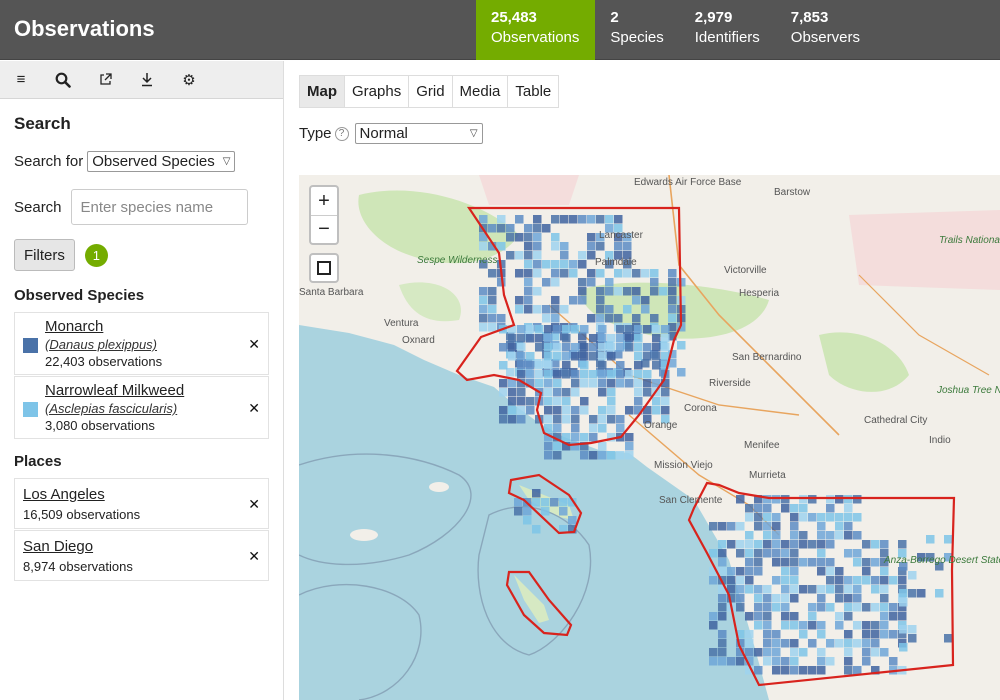 Image resolution: width=1000 pixels, height=700 pixels. Describe the element at coordinates (809, 17) in the screenshot. I see `stat-value: 7,853` at that location.